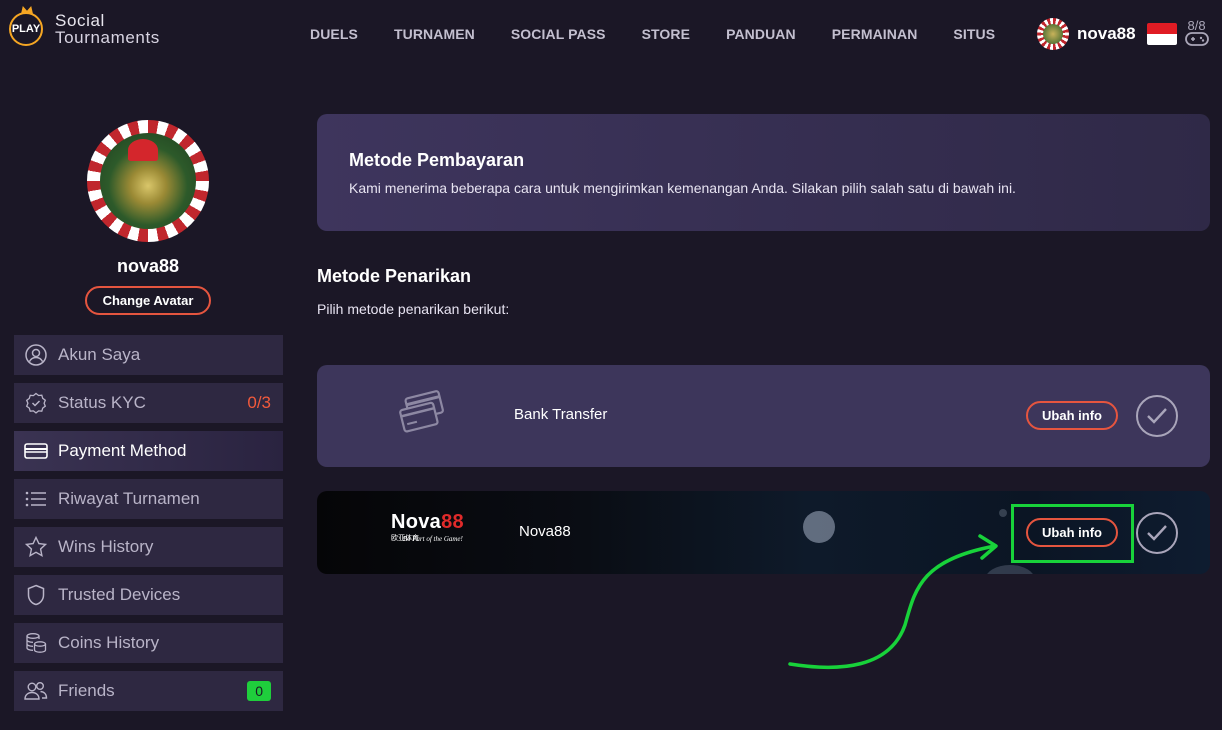 Image resolution: width=1222 pixels, height=730 pixels. I want to click on nova88-select-check-icon, so click(1157, 533).